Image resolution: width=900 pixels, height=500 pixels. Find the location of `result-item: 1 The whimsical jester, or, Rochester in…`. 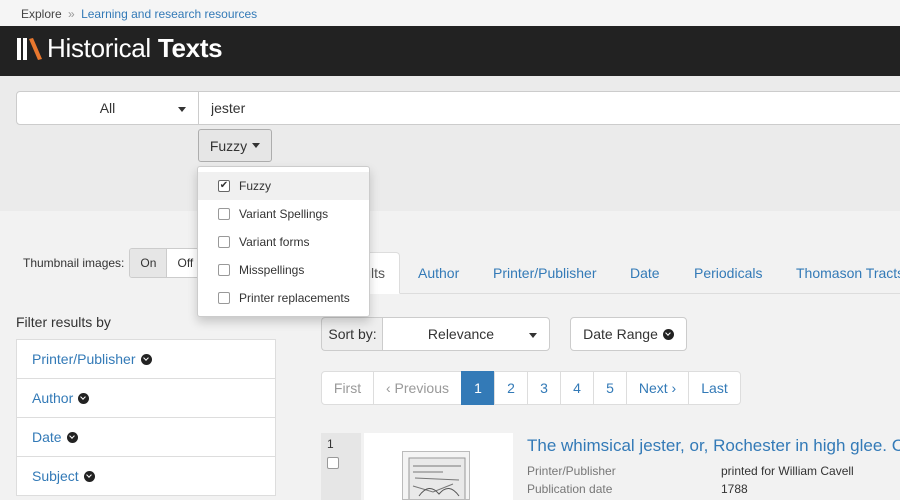

result-item: 1 The whimsical jester, or, Rochester in… is located at coordinates (610, 466).